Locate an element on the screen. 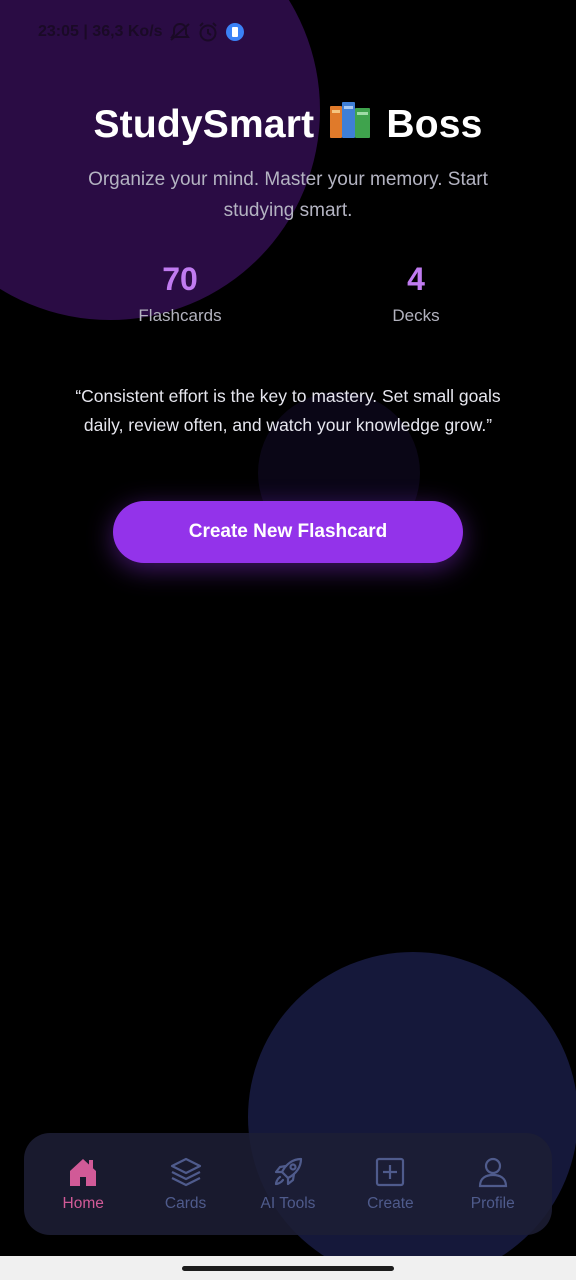 The image size is (576, 1280). title-suffix: Boss is located at coordinates (434, 124).